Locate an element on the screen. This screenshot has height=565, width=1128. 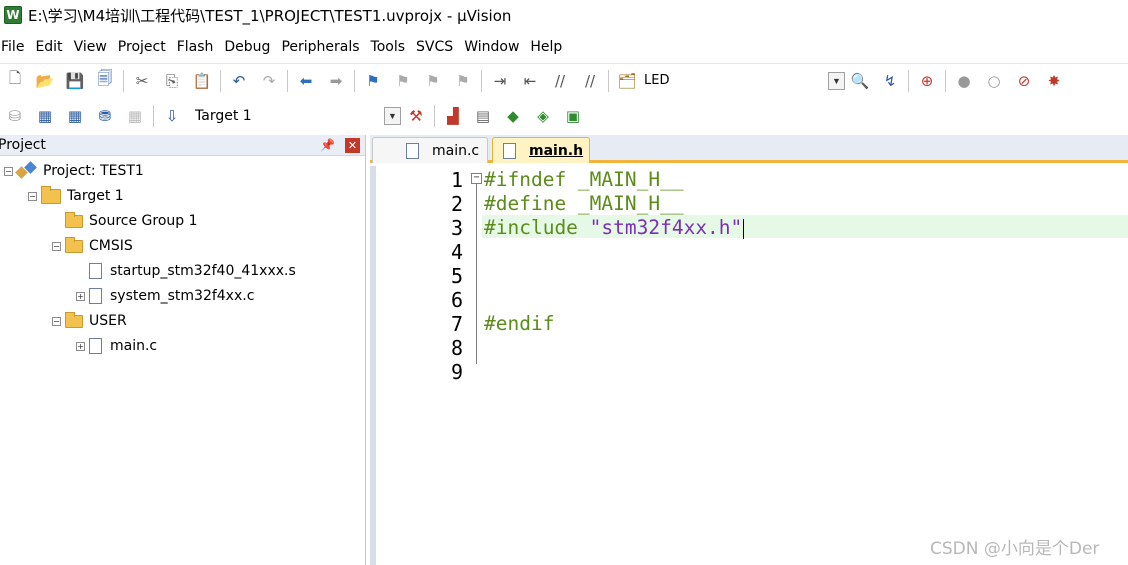
open-file-icon: 📂 is located at coordinates (45, 81).